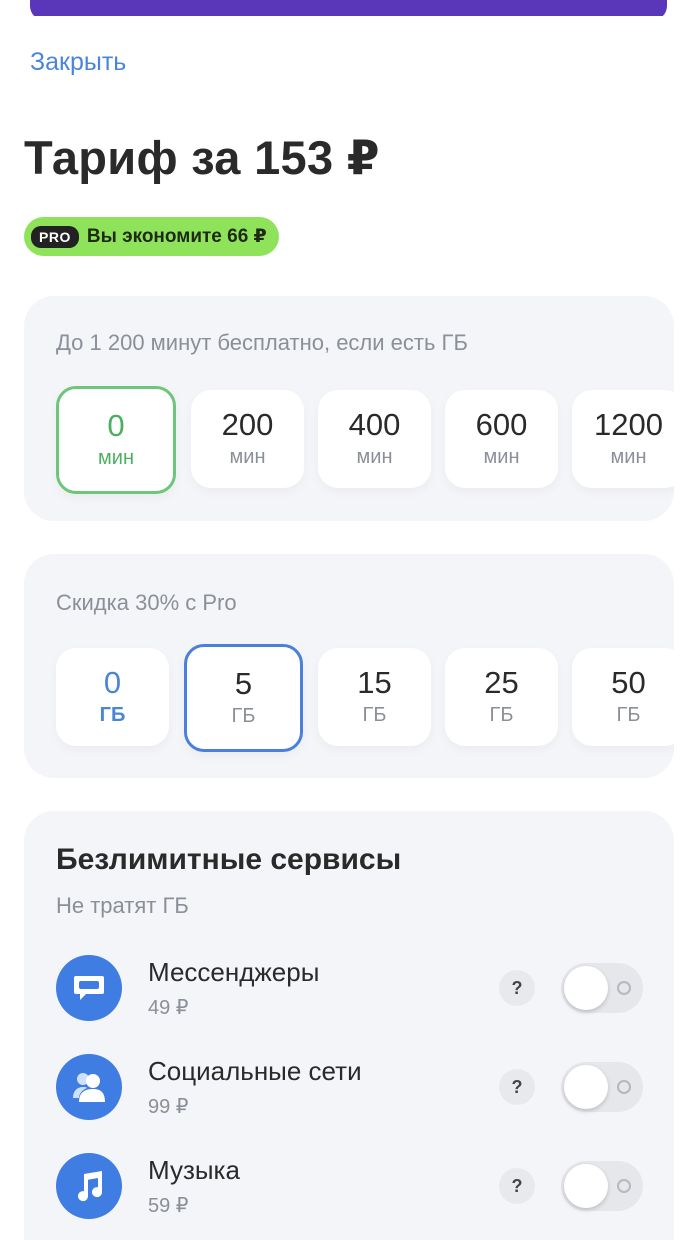  I want to click on gigabytes-option-5: 5 ГБ, so click(243, 698).